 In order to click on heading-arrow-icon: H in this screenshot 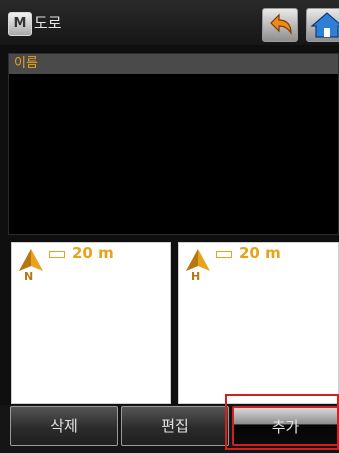, I will do `click(198, 265)`.